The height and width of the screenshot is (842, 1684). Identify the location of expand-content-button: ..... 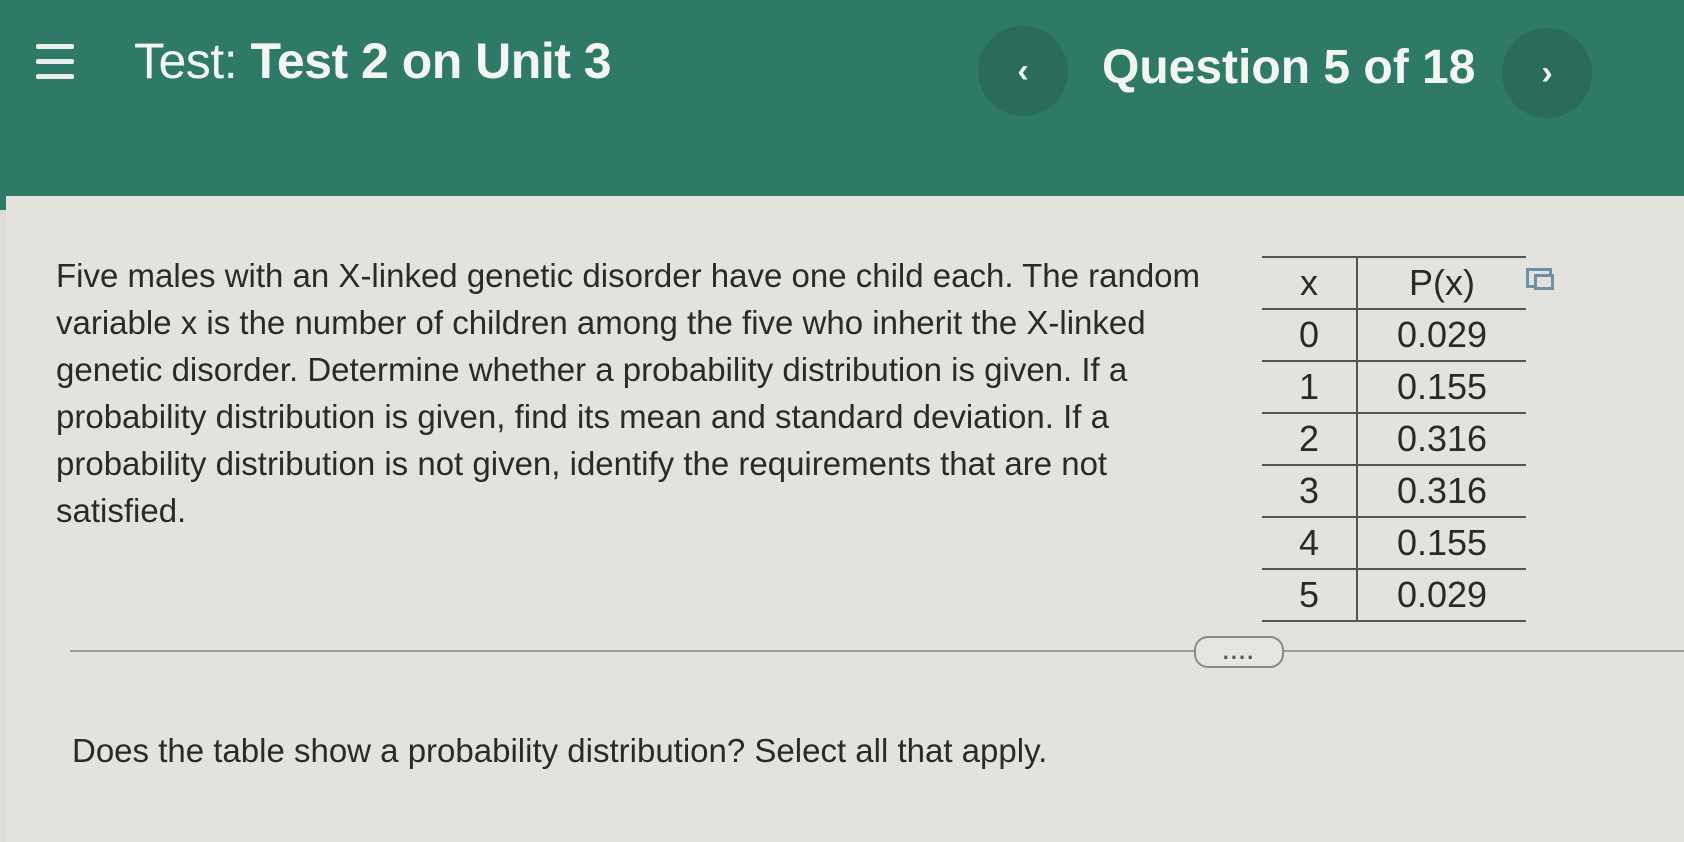
(1239, 652).